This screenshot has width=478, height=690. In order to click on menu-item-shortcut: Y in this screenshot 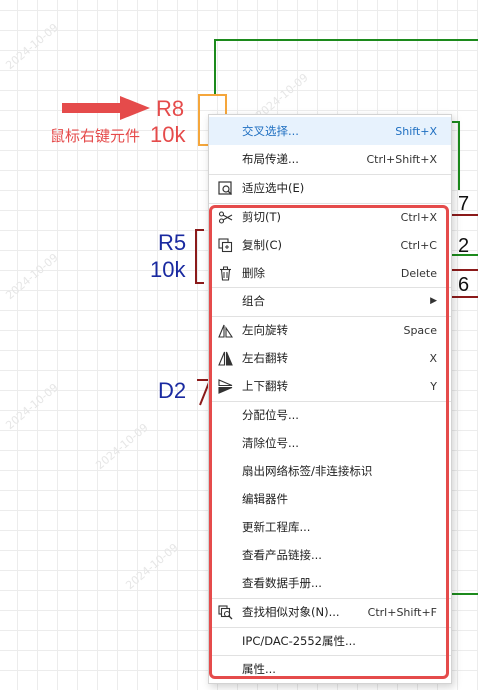, I will do `click(433, 386)`.